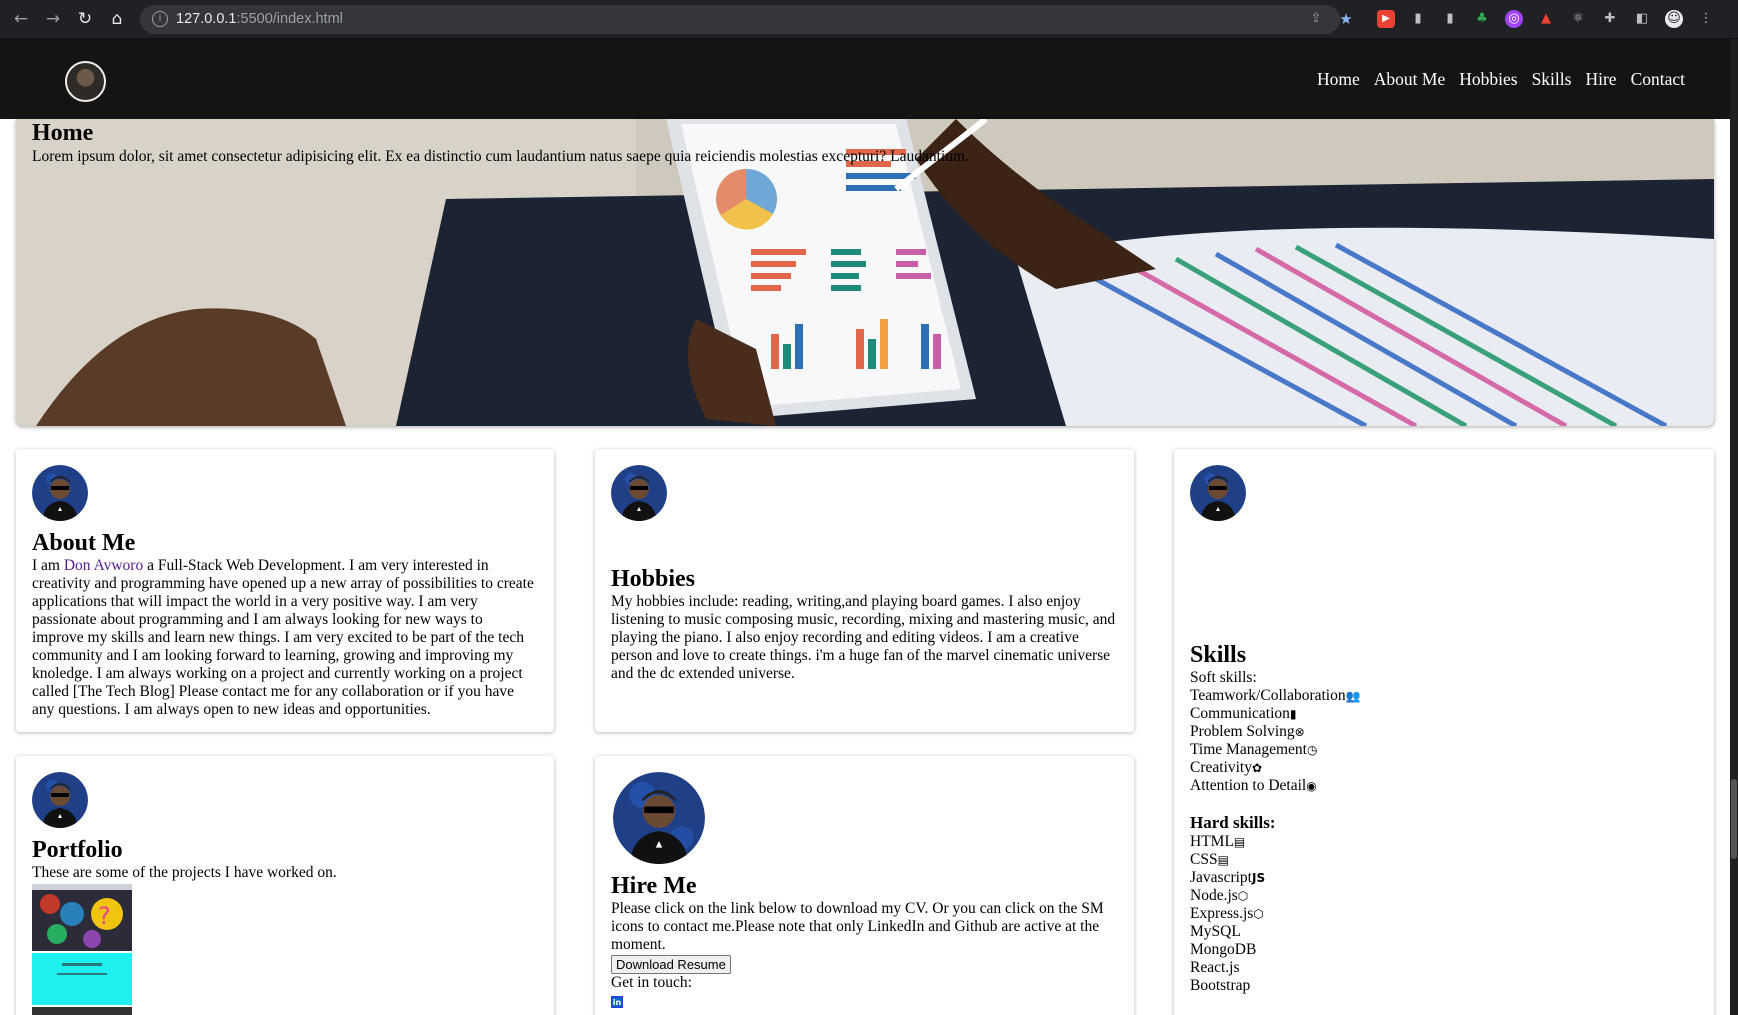 The width and height of the screenshot is (1738, 1015). What do you see at coordinates (85, 19) in the screenshot?
I see `reload-icon: ↻` at bounding box center [85, 19].